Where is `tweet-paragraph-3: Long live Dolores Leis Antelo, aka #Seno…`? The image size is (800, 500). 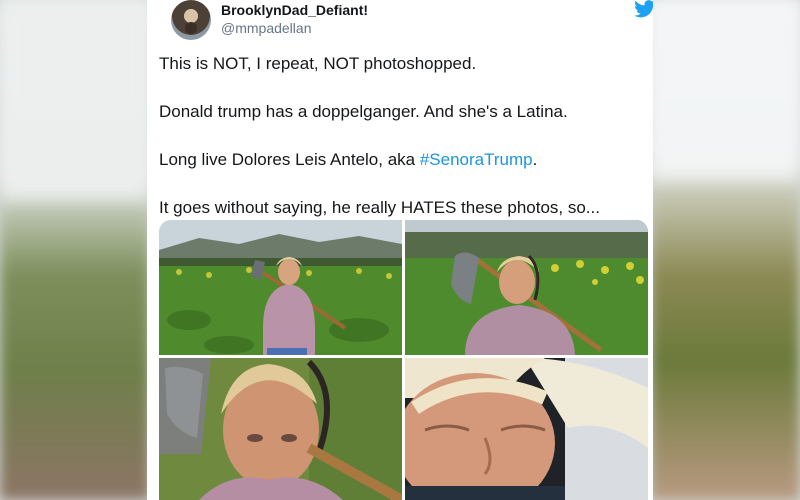 tweet-paragraph-3: Long live Dolores Leis Antelo, aka #Seno… is located at coordinates (399, 160).